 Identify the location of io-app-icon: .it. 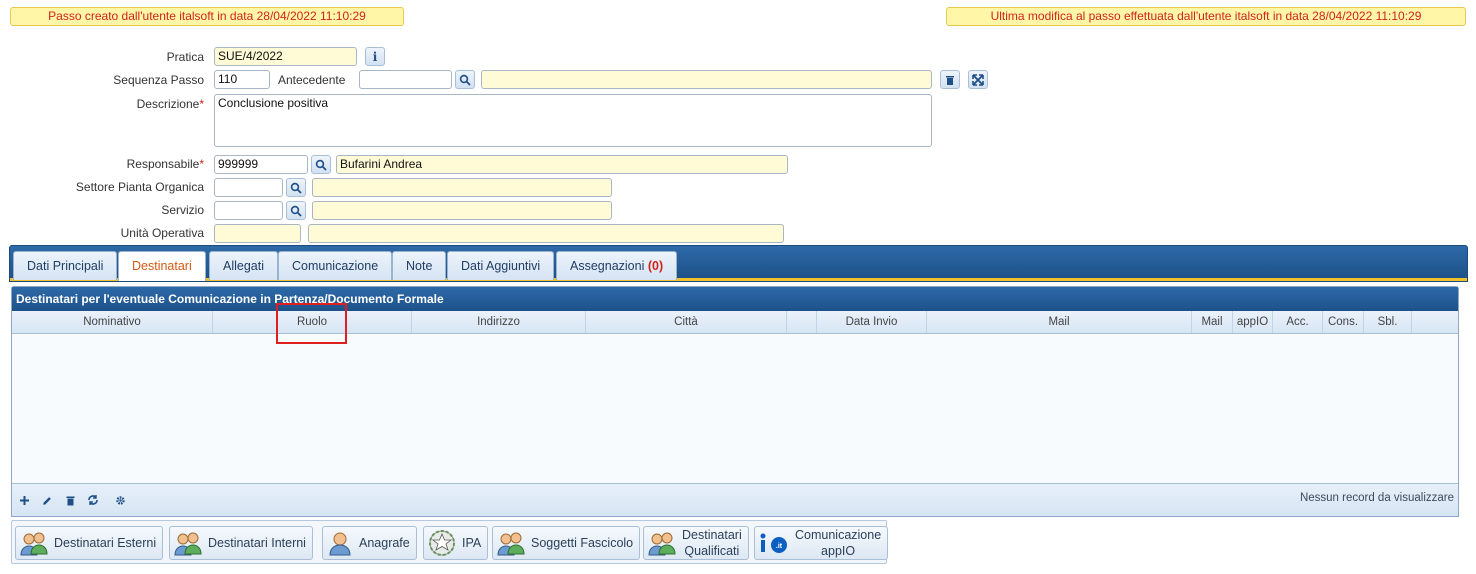
(773, 543).